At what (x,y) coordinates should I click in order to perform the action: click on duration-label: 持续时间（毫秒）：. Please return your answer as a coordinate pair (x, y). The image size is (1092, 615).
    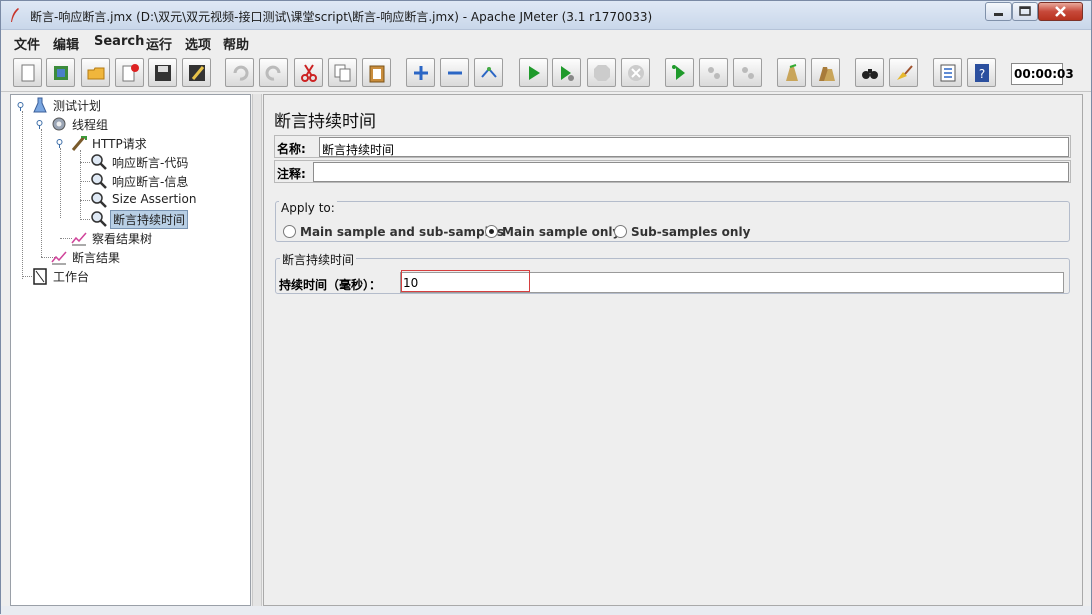
    Looking at the image, I should click on (330, 285).